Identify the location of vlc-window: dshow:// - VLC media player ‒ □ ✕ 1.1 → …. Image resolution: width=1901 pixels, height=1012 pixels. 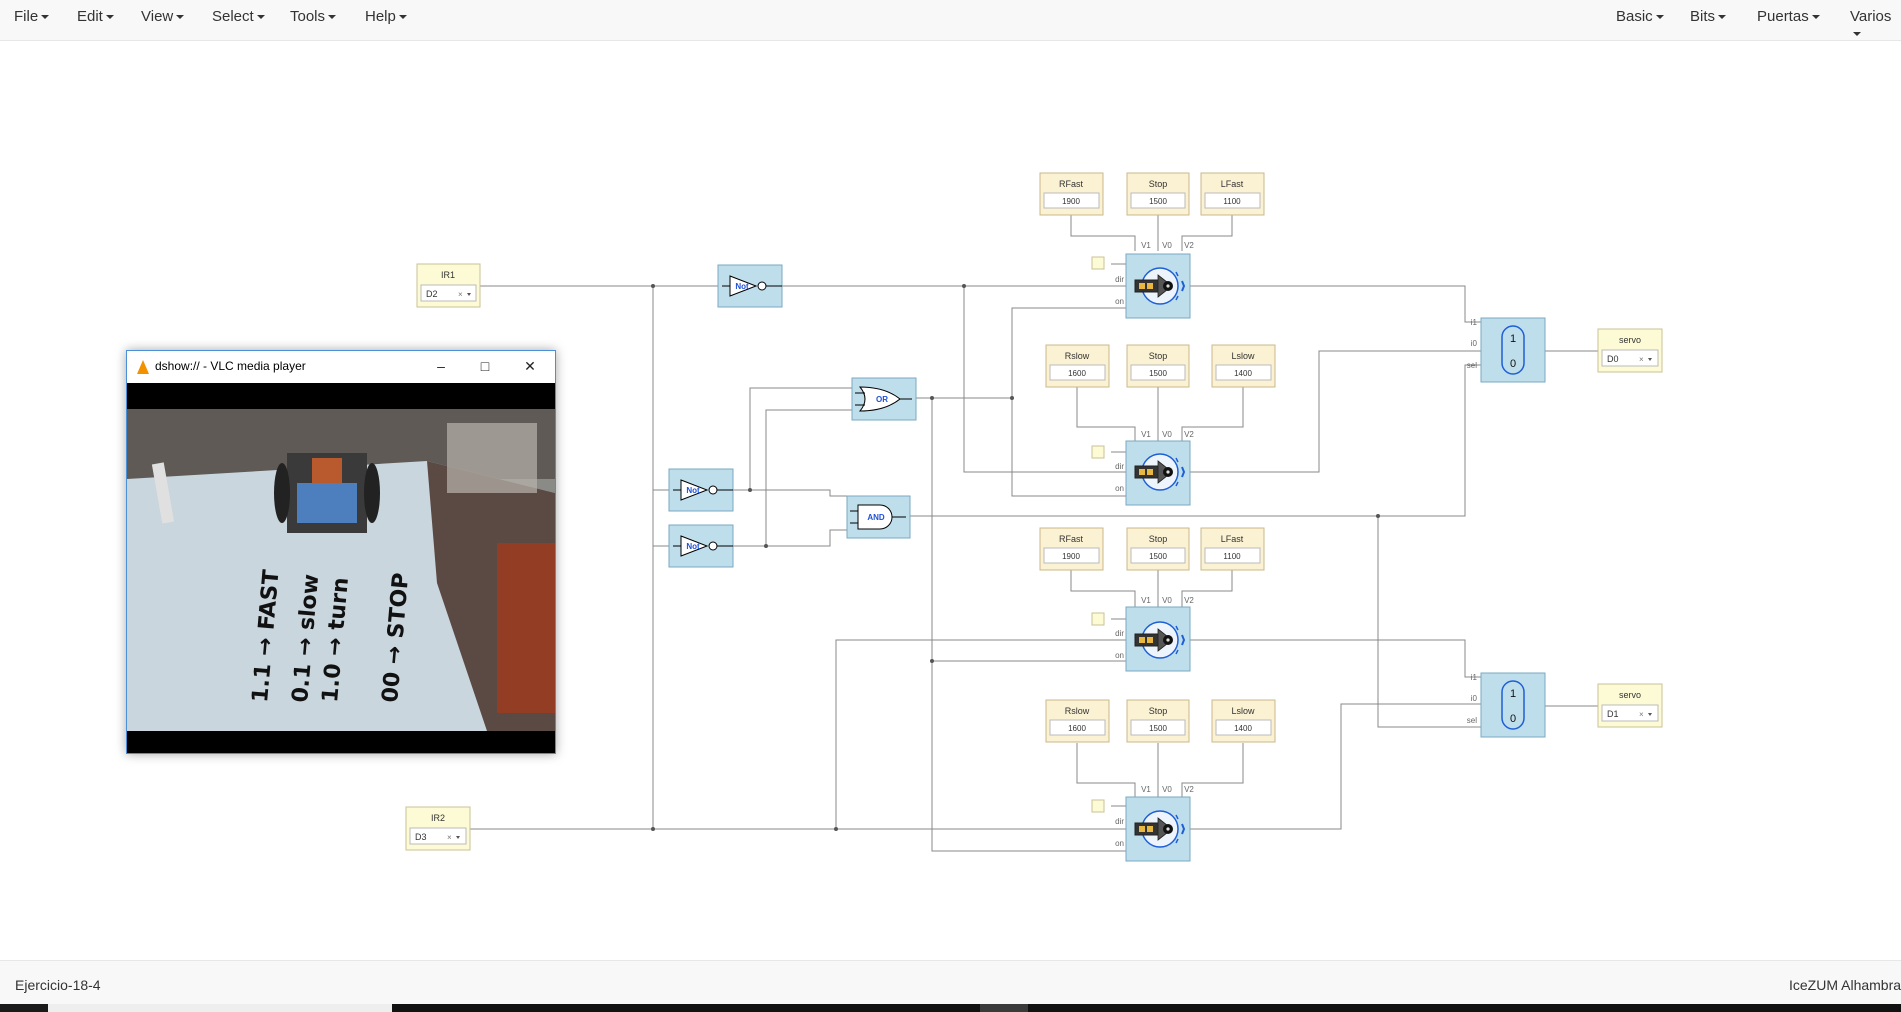
(341, 552).